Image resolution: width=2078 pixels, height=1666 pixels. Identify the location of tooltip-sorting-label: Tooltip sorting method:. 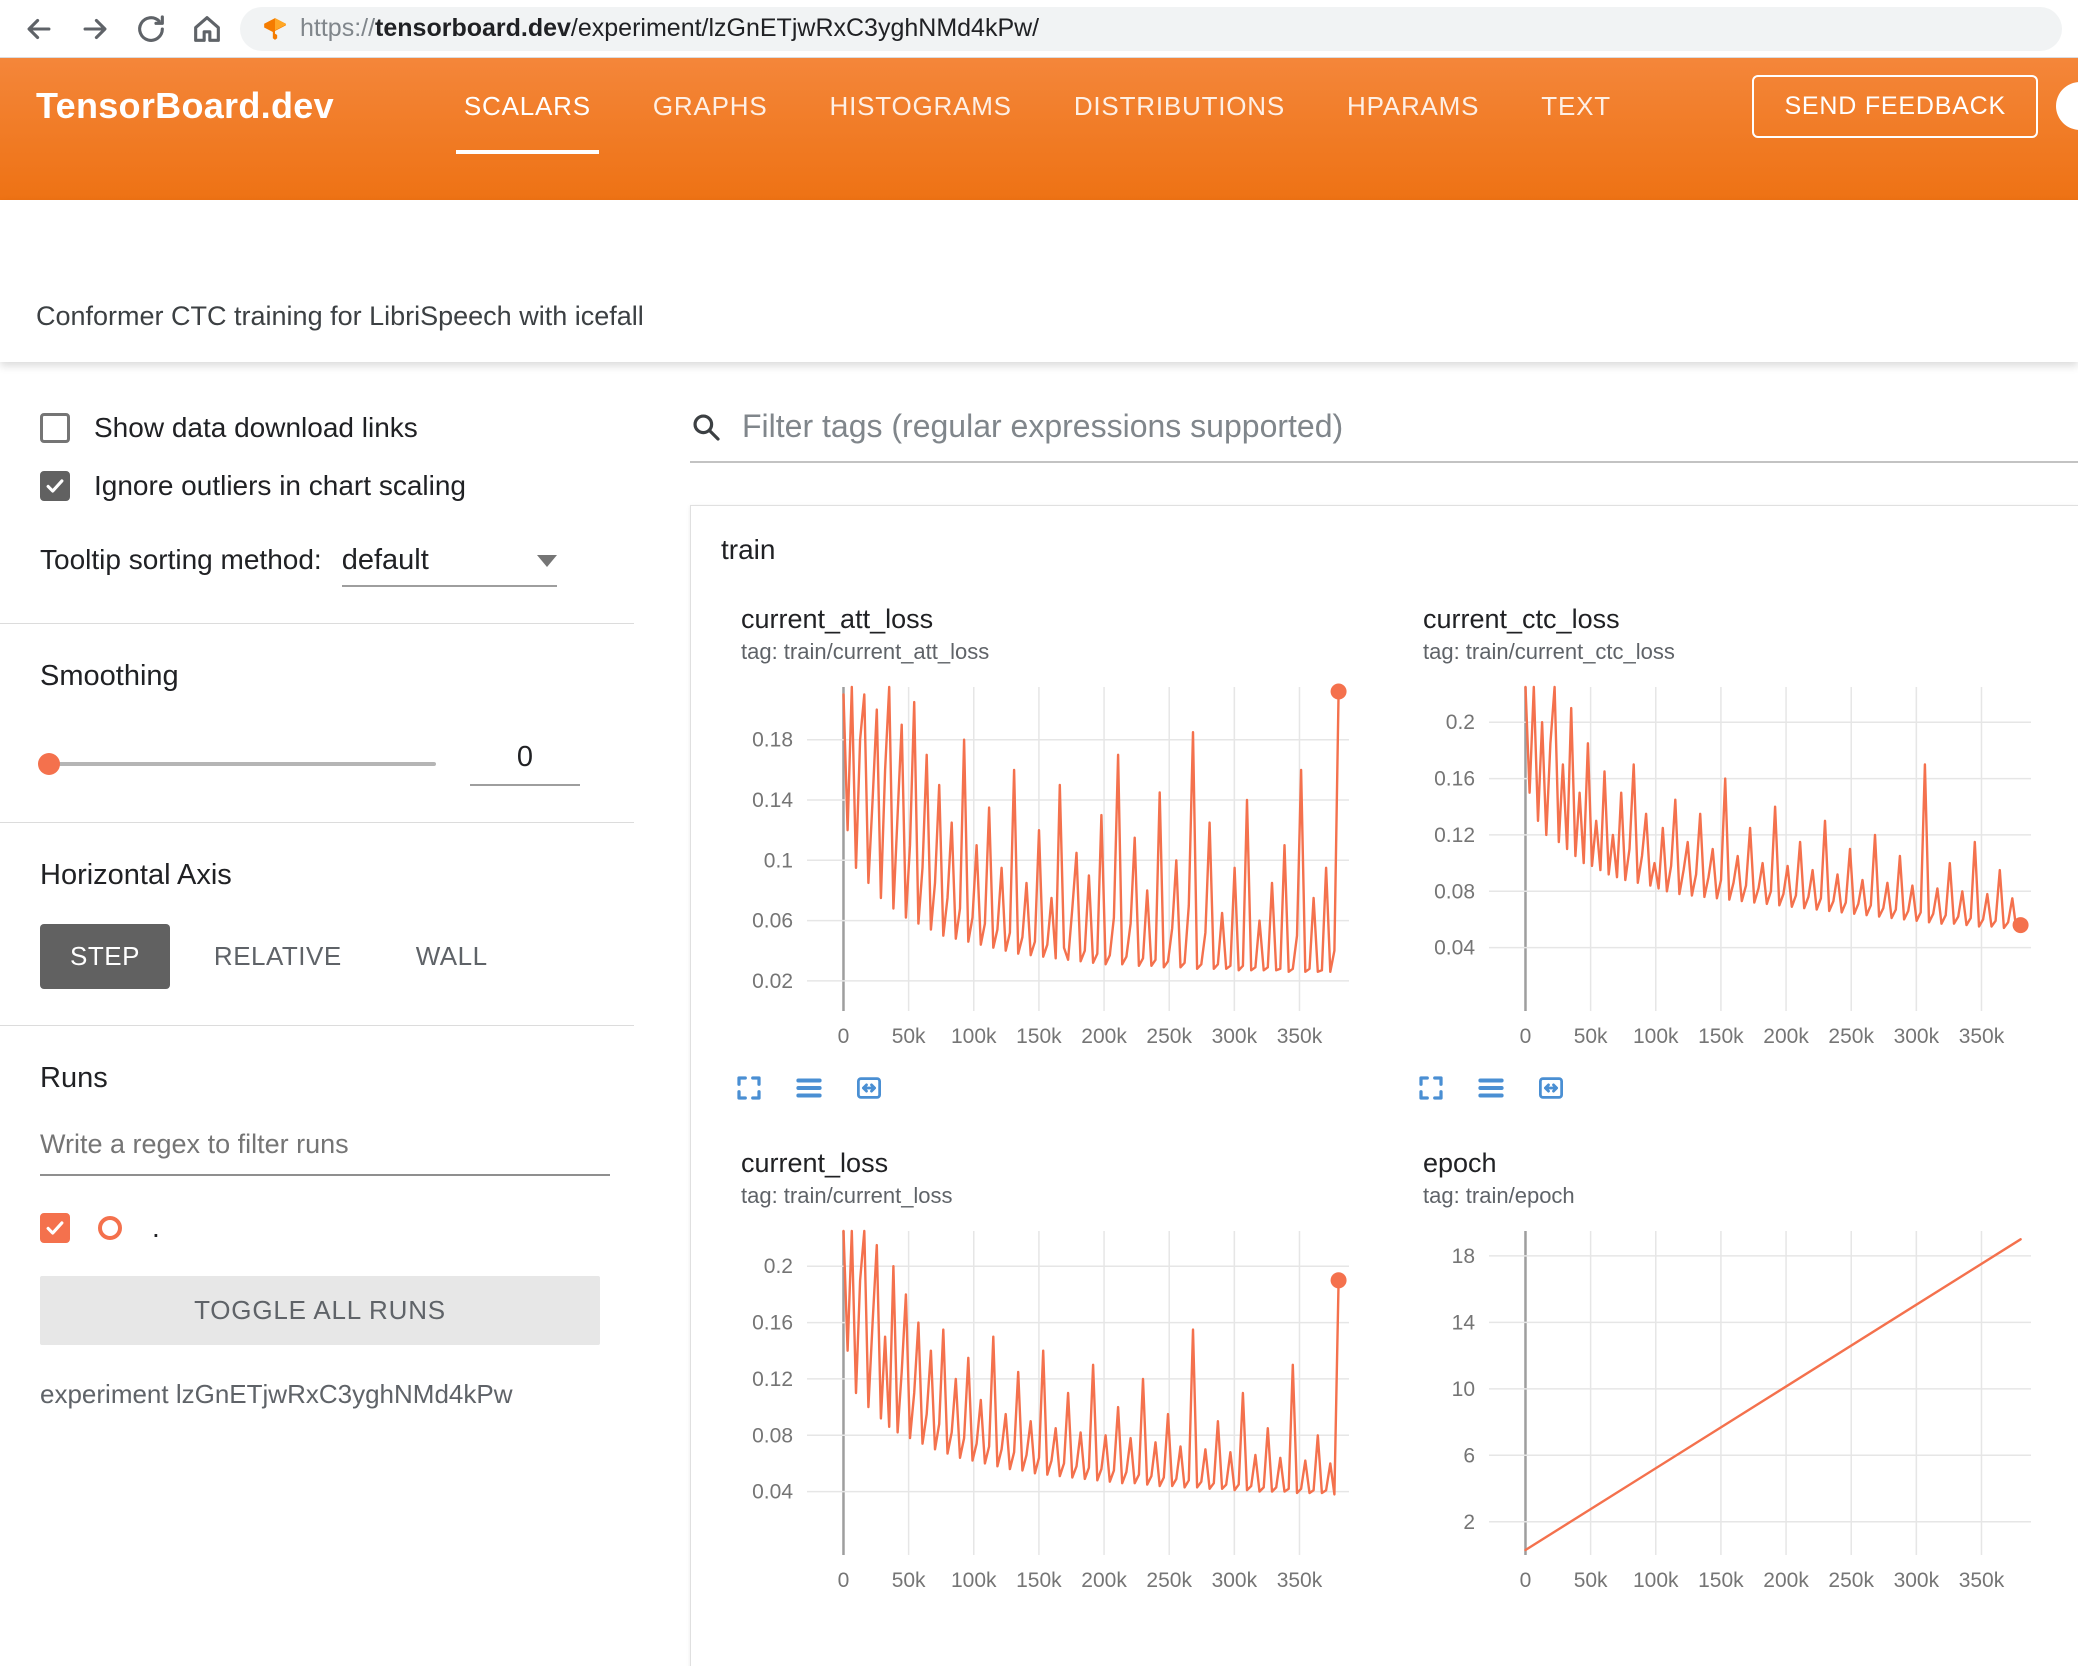
(181, 559).